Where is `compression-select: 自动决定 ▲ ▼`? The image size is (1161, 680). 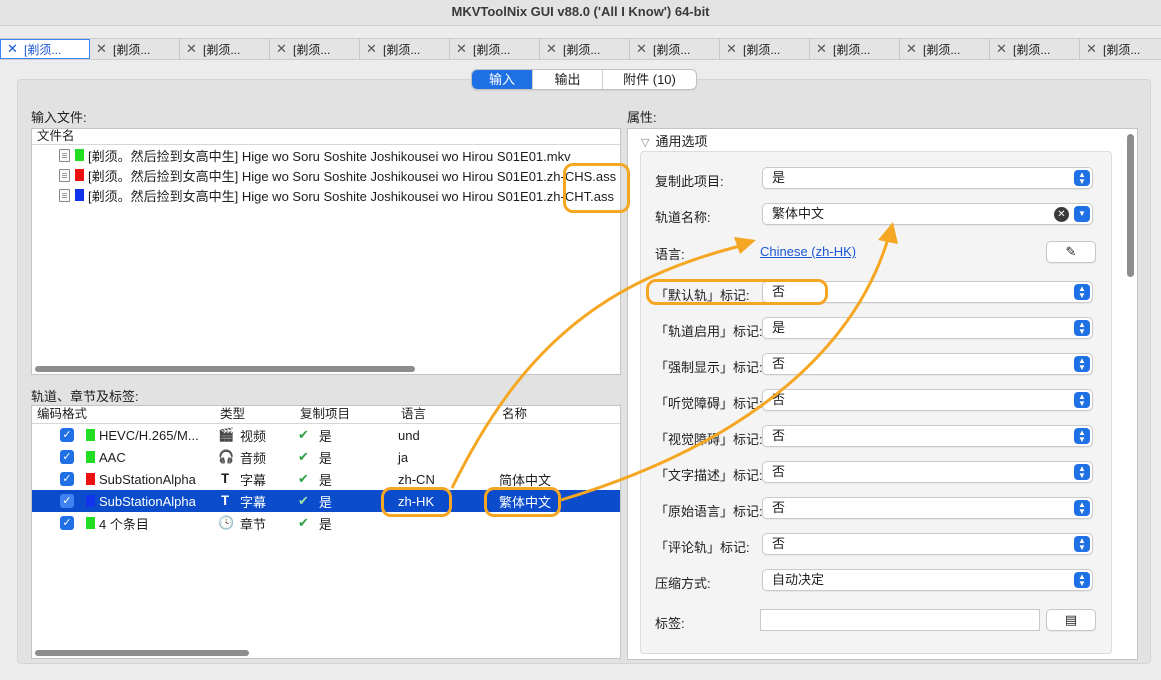
compression-select: 自动决定 ▲ ▼ is located at coordinates (927, 580).